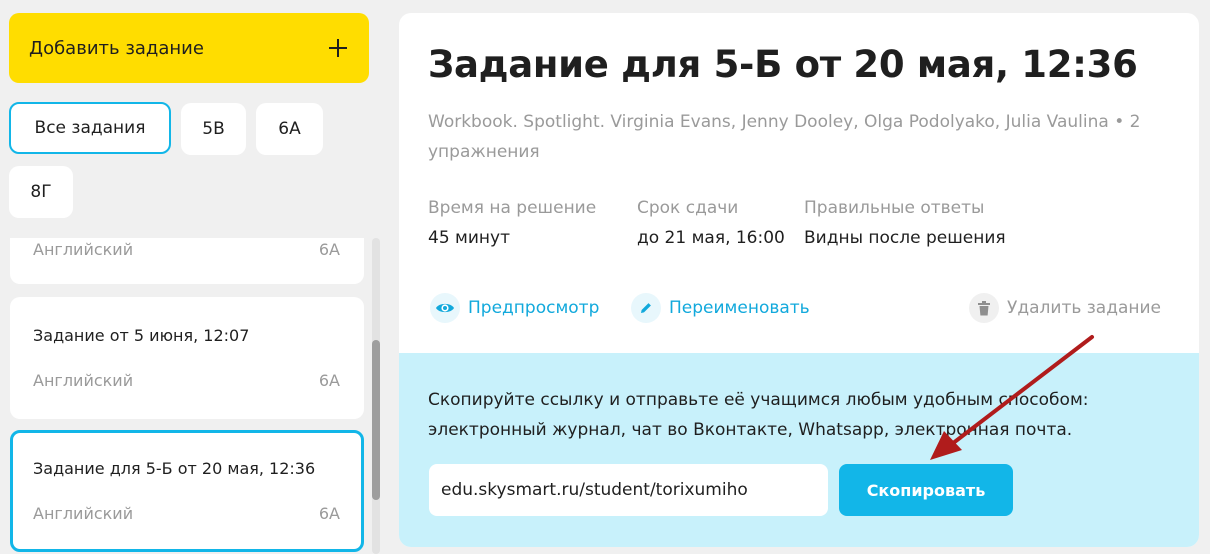  Describe the element at coordinates (534, 308) in the screenshot. I see `preview-label: Предпросмотр` at that location.